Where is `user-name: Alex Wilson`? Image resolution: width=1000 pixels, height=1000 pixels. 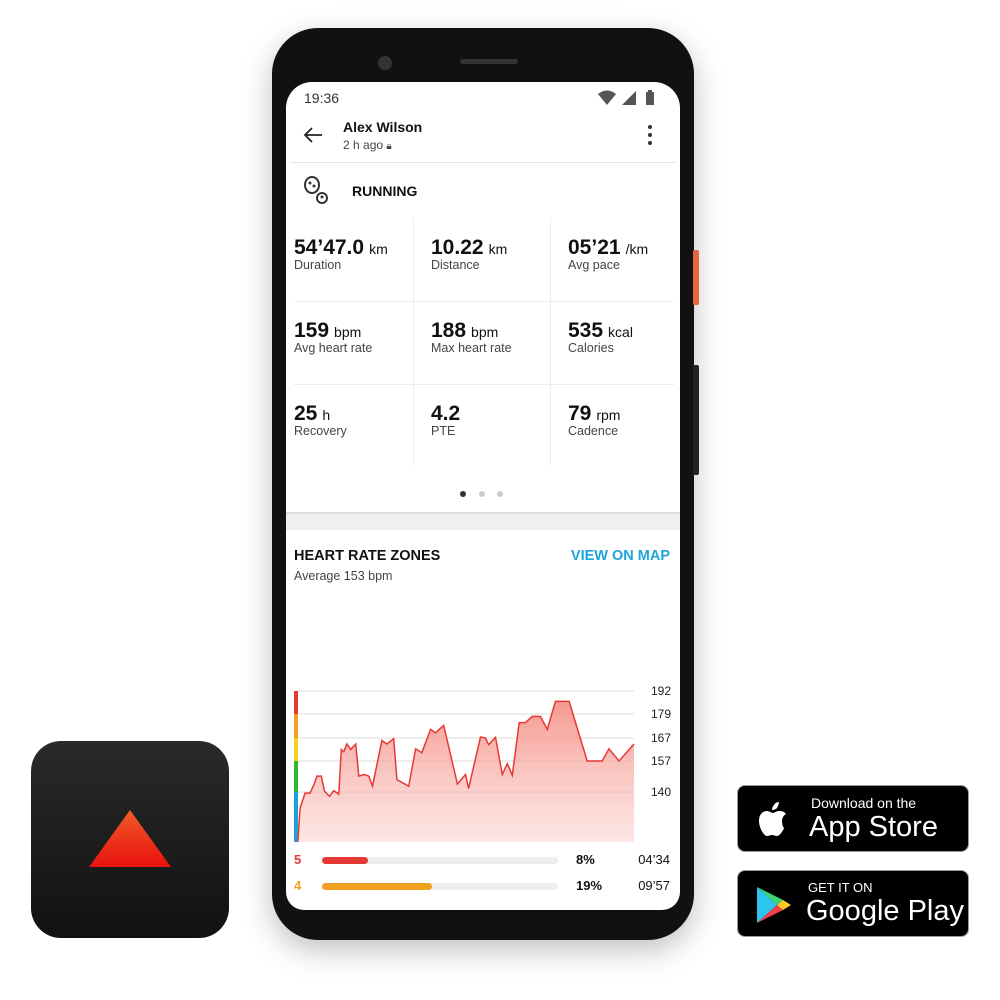
user-name: Alex Wilson is located at coordinates (383, 127).